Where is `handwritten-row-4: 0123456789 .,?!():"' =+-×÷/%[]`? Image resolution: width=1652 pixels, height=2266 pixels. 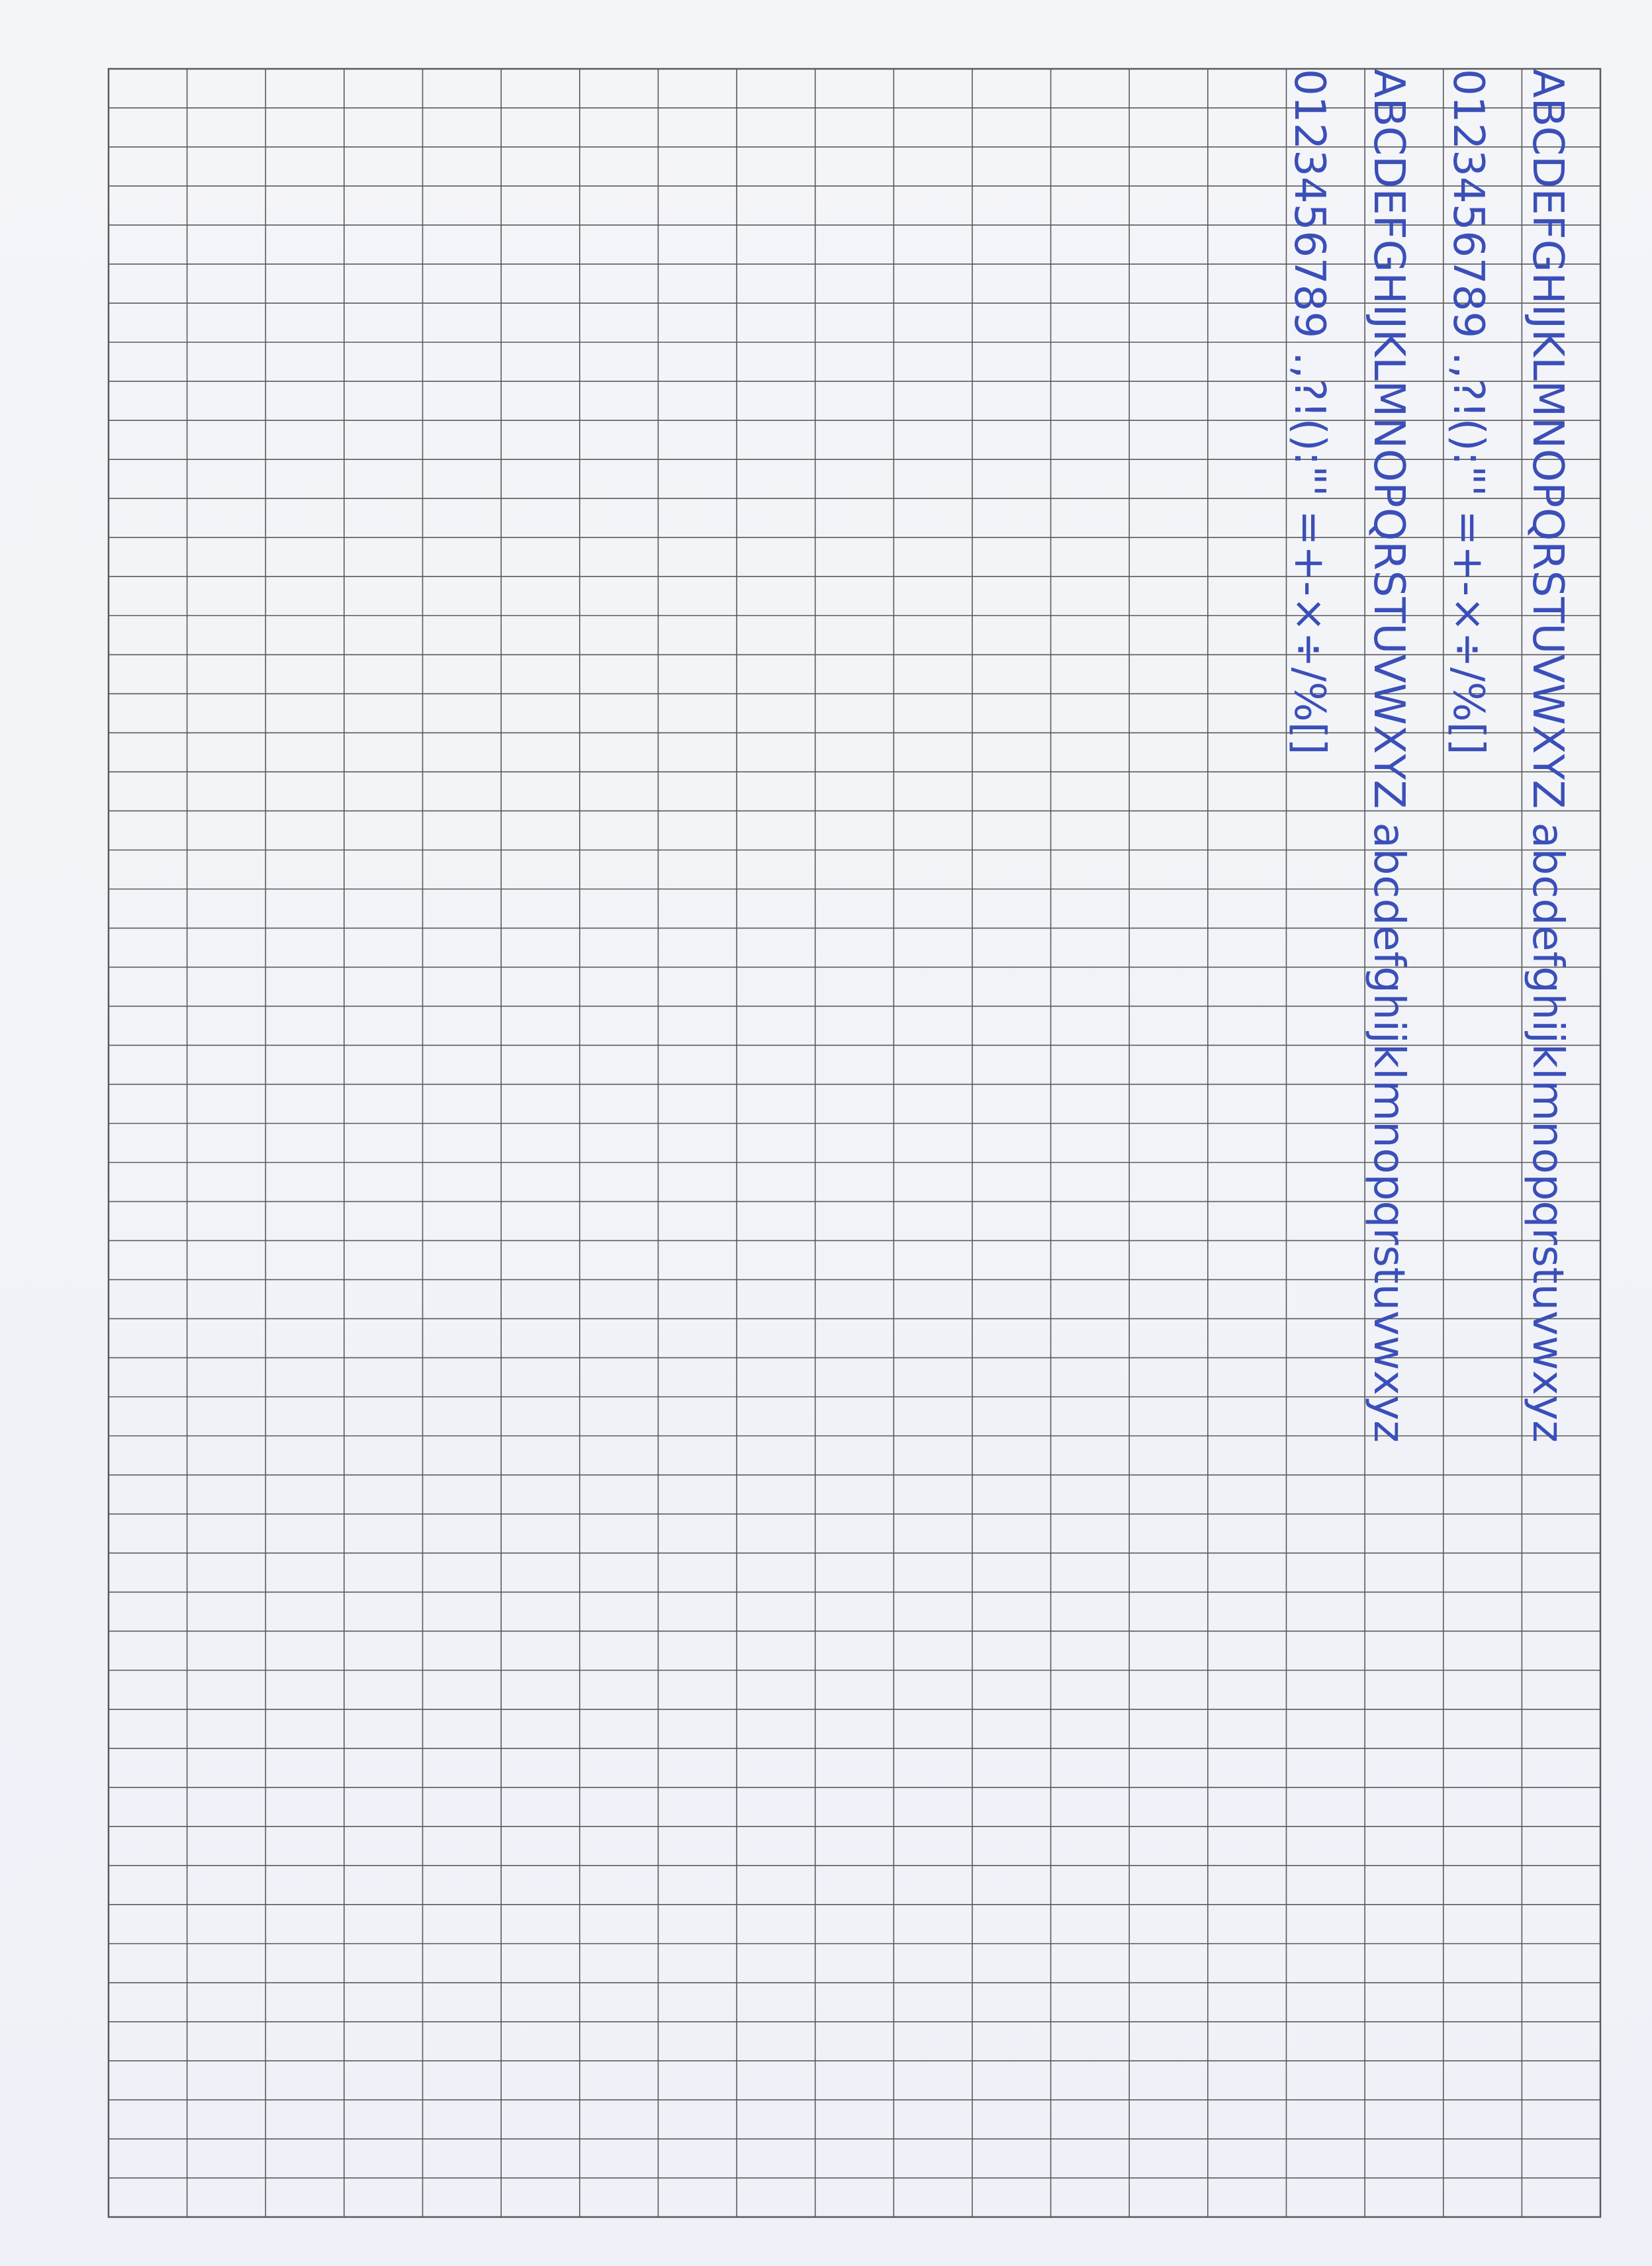
handwritten-row-4: 0123456789 .,?!():"' =+-×÷/%[] is located at coordinates (1309, 412).